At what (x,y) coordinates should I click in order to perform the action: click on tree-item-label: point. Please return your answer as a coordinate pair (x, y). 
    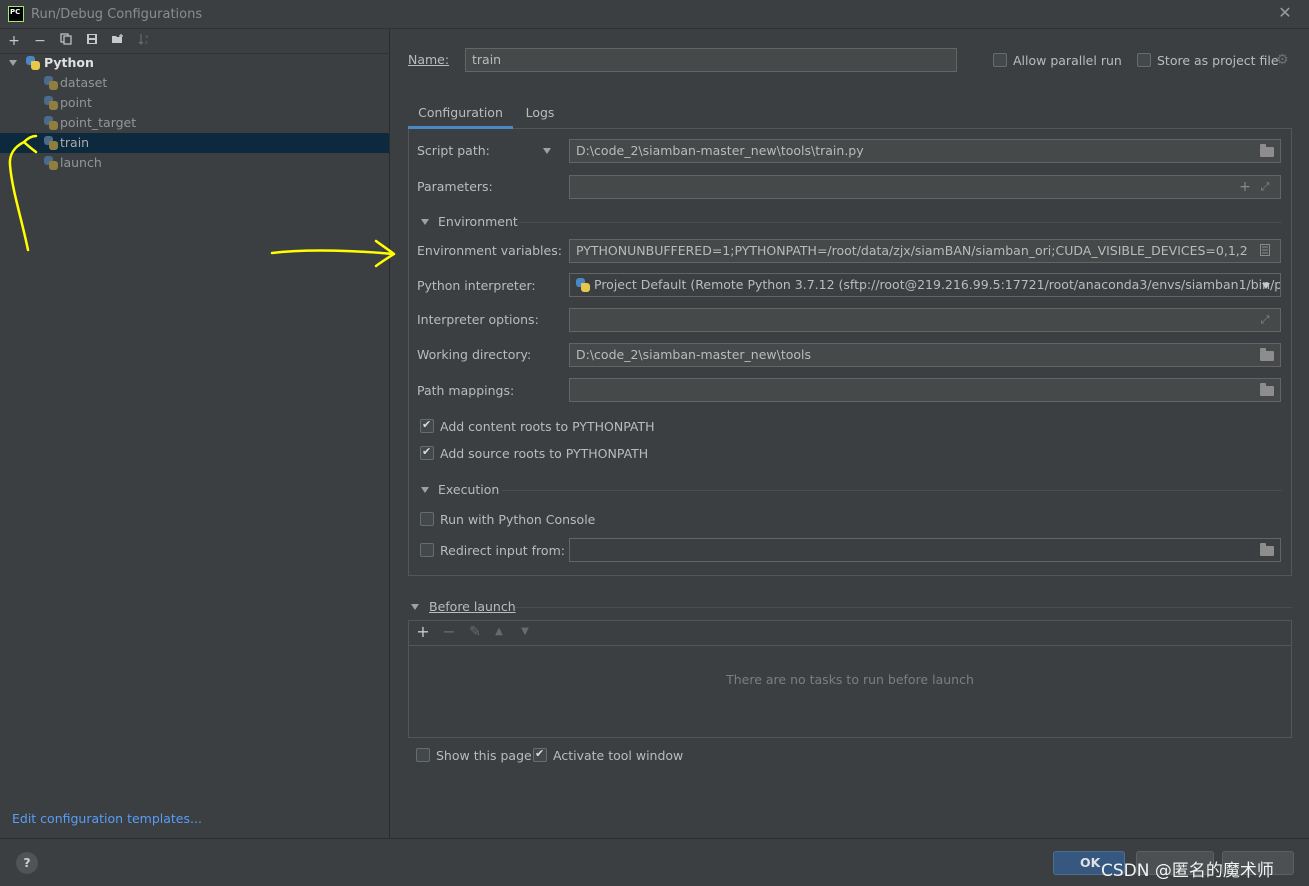
    Looking at the image, I should click on (76, 102).